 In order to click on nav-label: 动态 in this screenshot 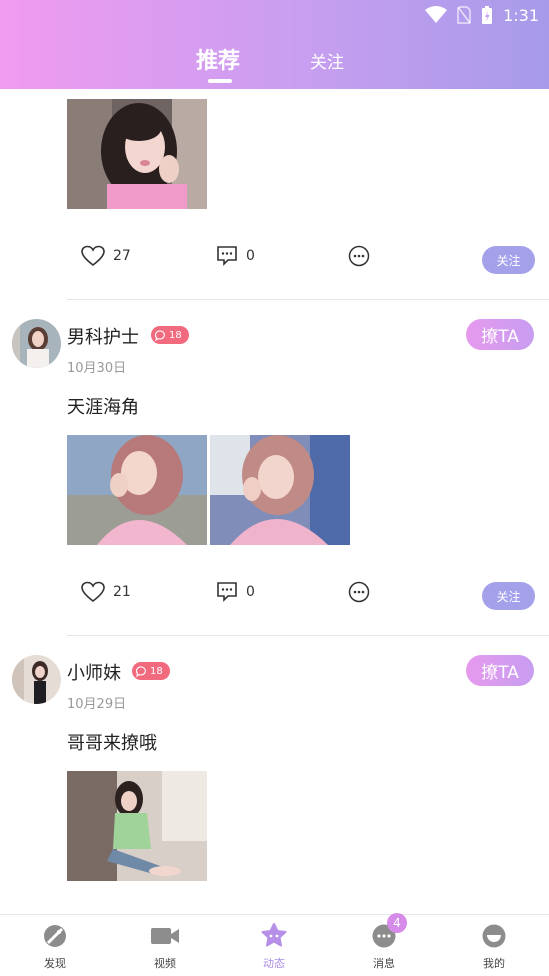, I will do `click(274, 963)`.